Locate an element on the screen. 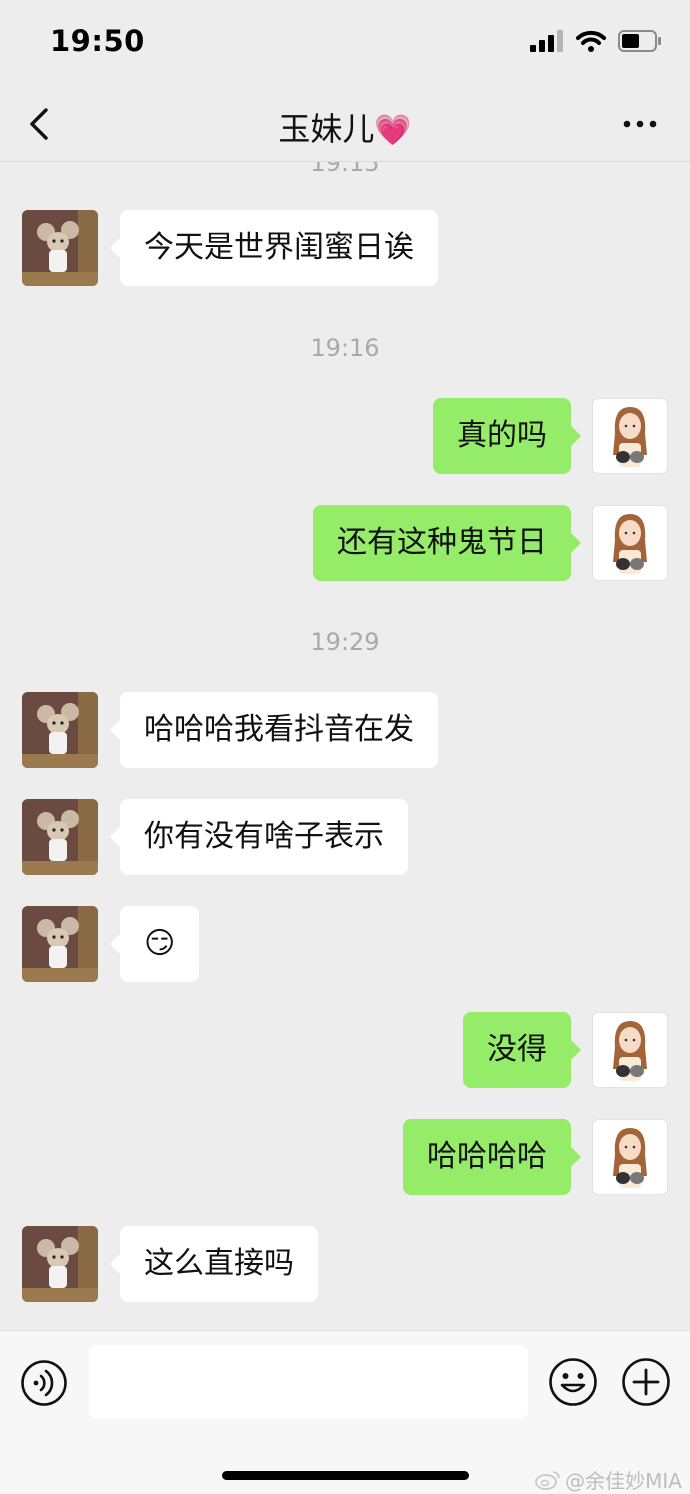 The height and width of the screenshot is (1494, 690). message-bubble-received: 这么直接吗 is located at coordinates (214, 1264).